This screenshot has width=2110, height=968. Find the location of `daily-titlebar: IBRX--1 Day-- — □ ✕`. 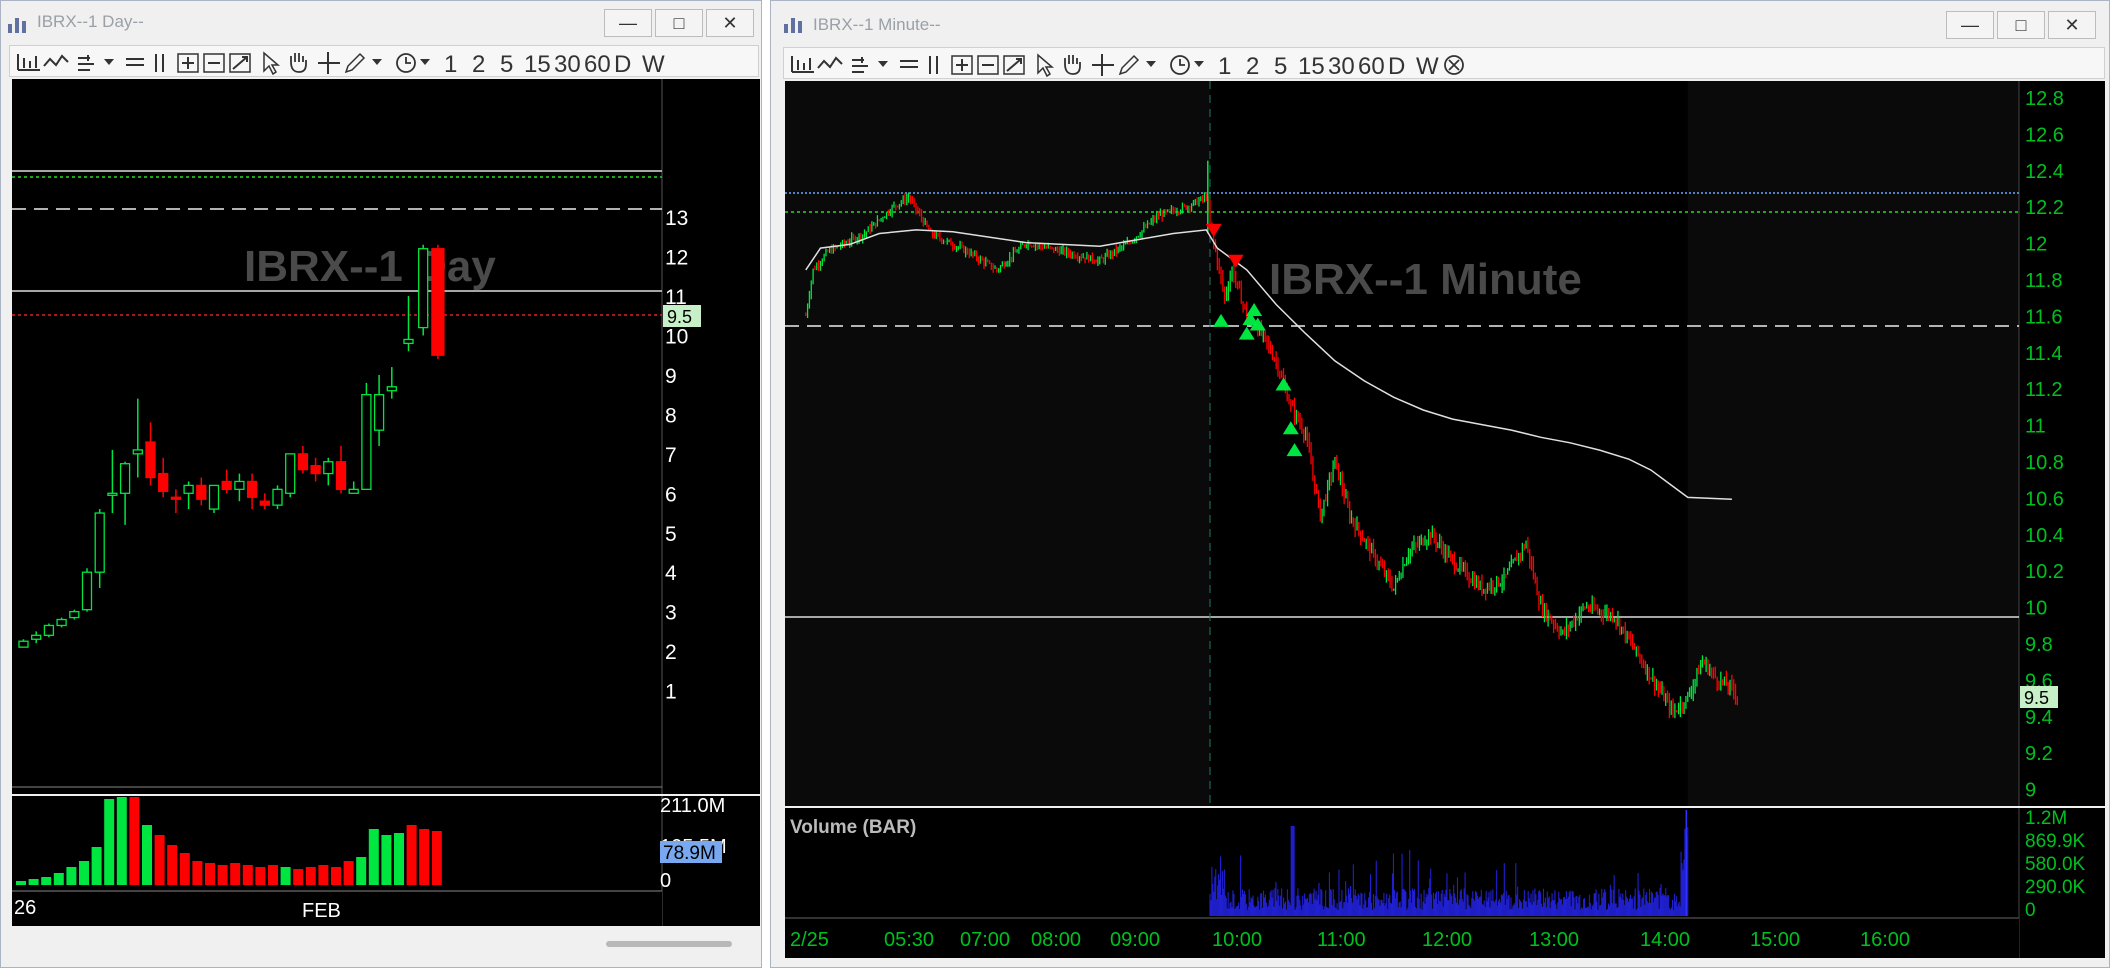

daily-titlebar: IBRX--1 Day-- — □ ✕ is located at coordinates (381, 23).